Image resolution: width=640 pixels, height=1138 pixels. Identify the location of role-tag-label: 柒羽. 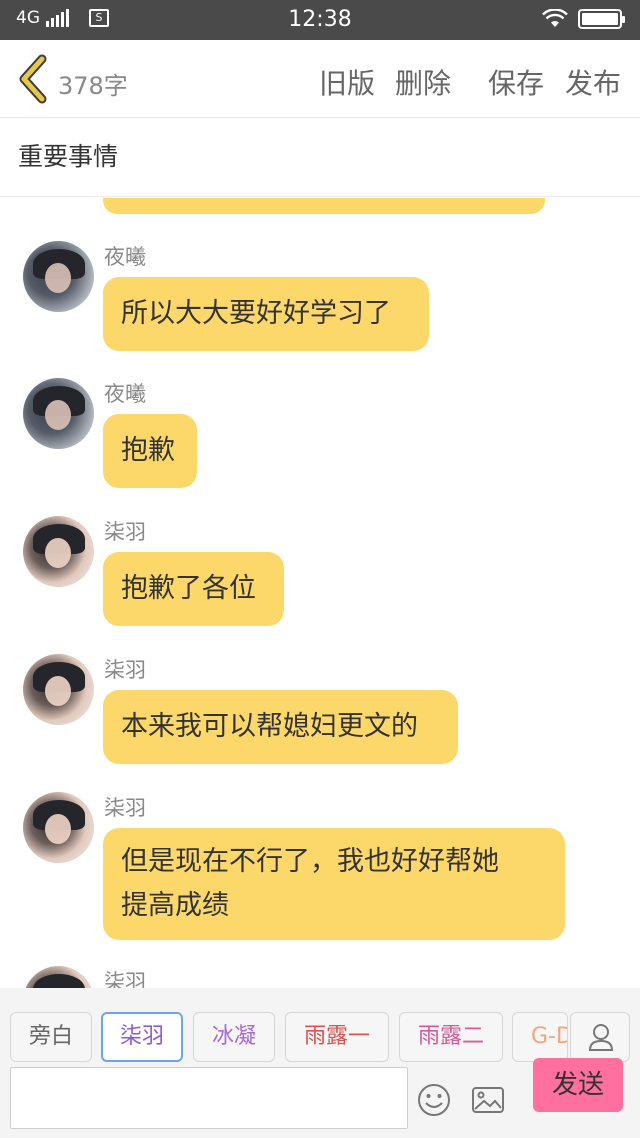
(141, 1036).